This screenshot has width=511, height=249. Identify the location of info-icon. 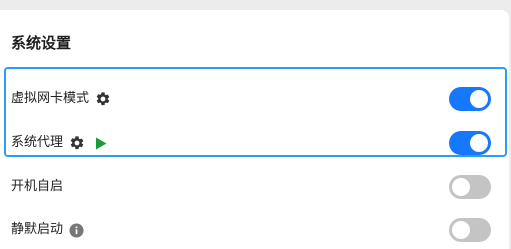
(76, 230).